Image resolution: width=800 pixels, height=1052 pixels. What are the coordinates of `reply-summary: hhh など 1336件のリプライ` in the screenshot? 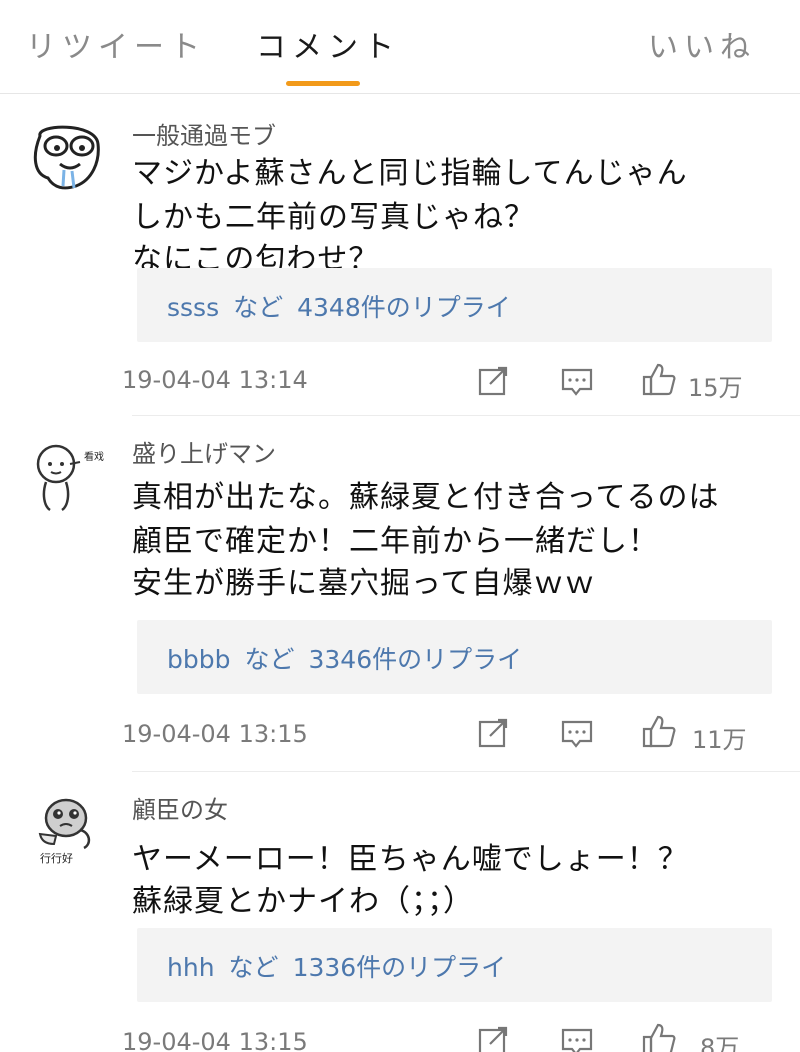 It's located at (454, 965).